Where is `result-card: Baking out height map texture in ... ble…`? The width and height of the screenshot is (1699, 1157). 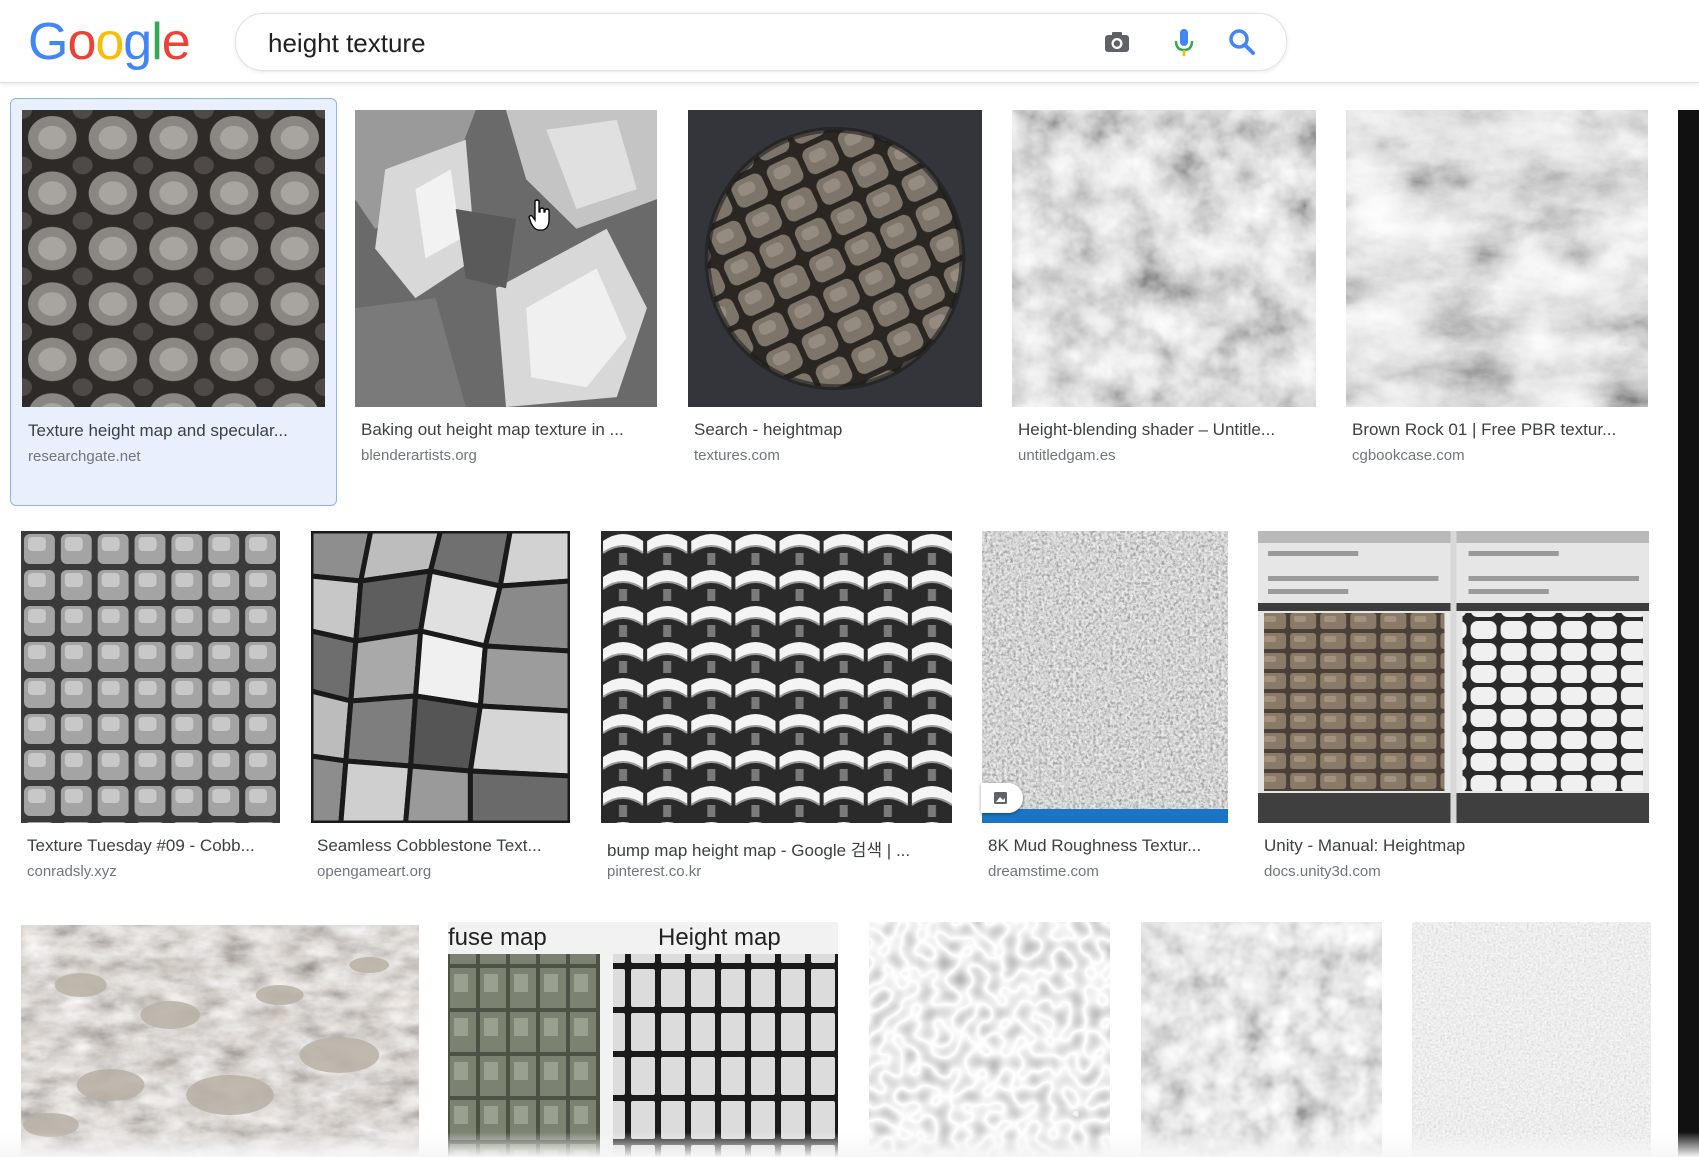
result-card: Baking out height map texture in ... ble… is located at coordinates (507, 305).